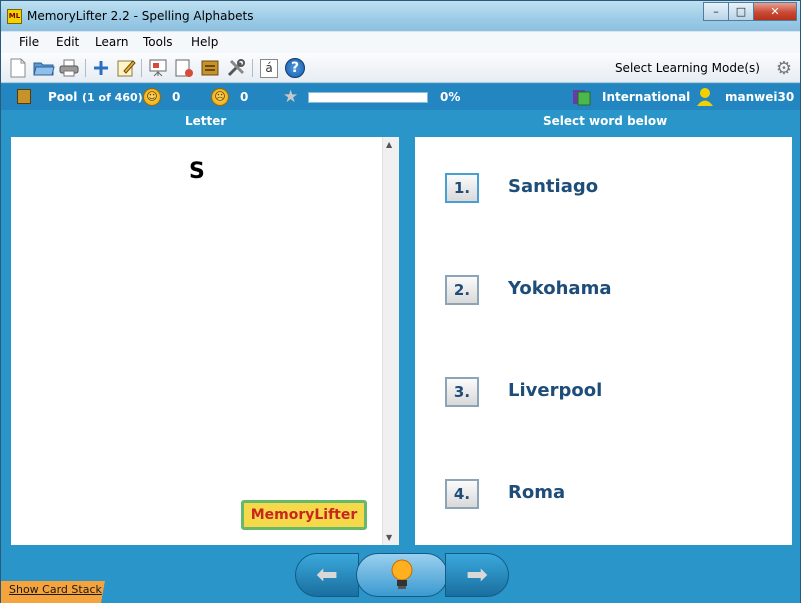 The width and height of the screenshot is (801, 603). Describe the element at coordinates (184, 68) in the screenshot. I see `card-stats-icon` at that location.